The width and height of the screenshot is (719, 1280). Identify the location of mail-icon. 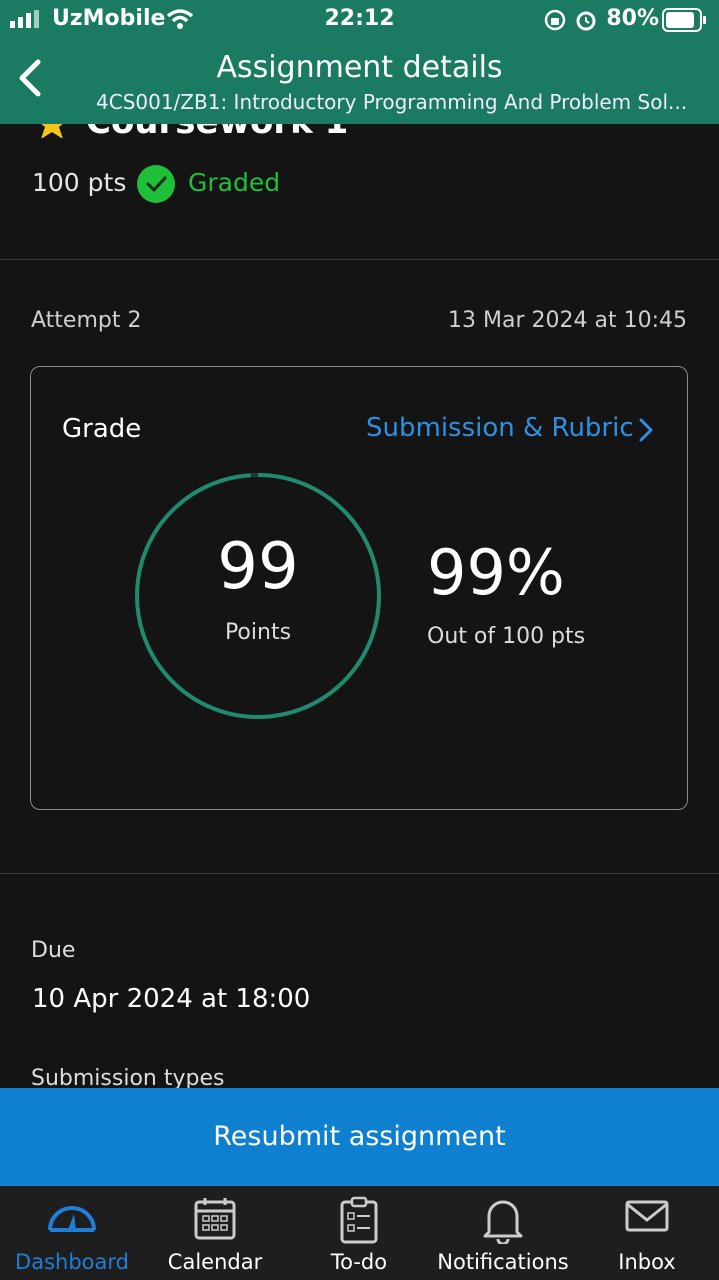
(647, 1216).